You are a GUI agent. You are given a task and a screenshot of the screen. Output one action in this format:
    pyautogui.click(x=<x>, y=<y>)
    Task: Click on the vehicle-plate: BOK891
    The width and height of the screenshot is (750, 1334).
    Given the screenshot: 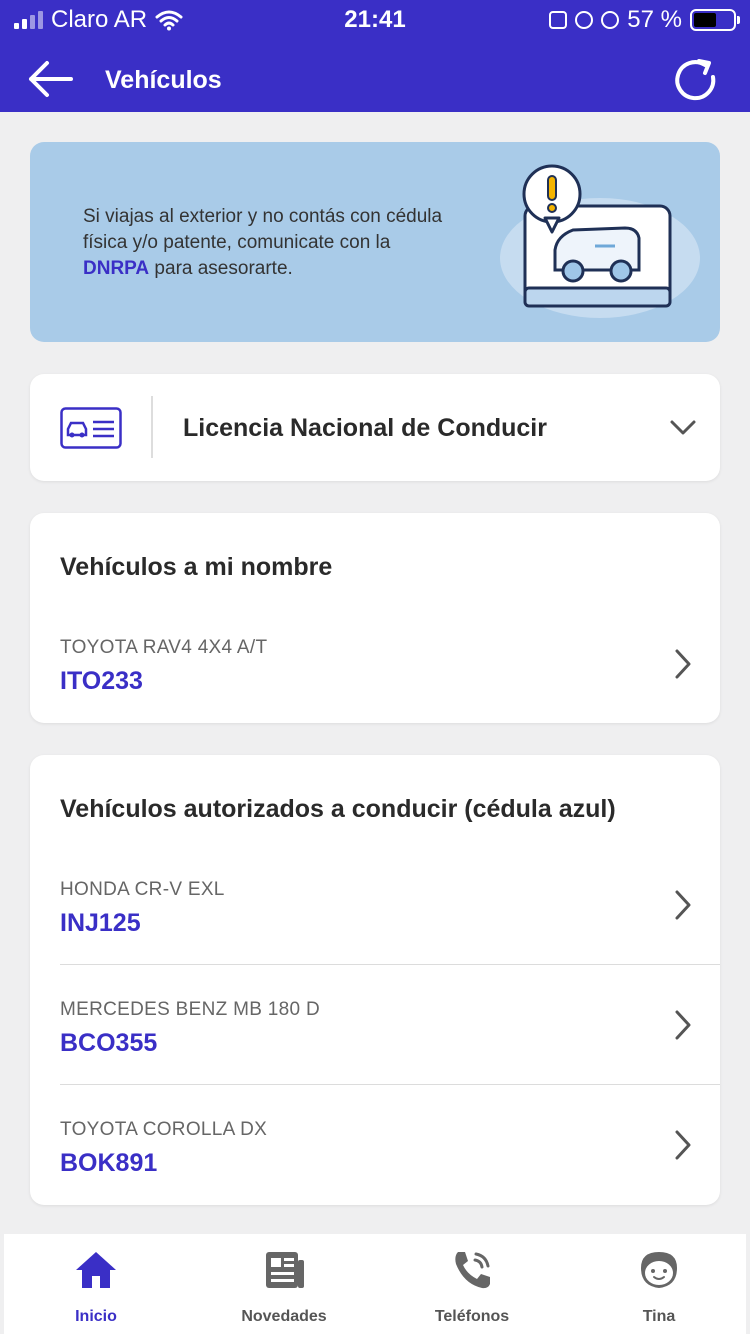 What is the action you would take?
    pyautogui.click(x=109, y=1163)
    